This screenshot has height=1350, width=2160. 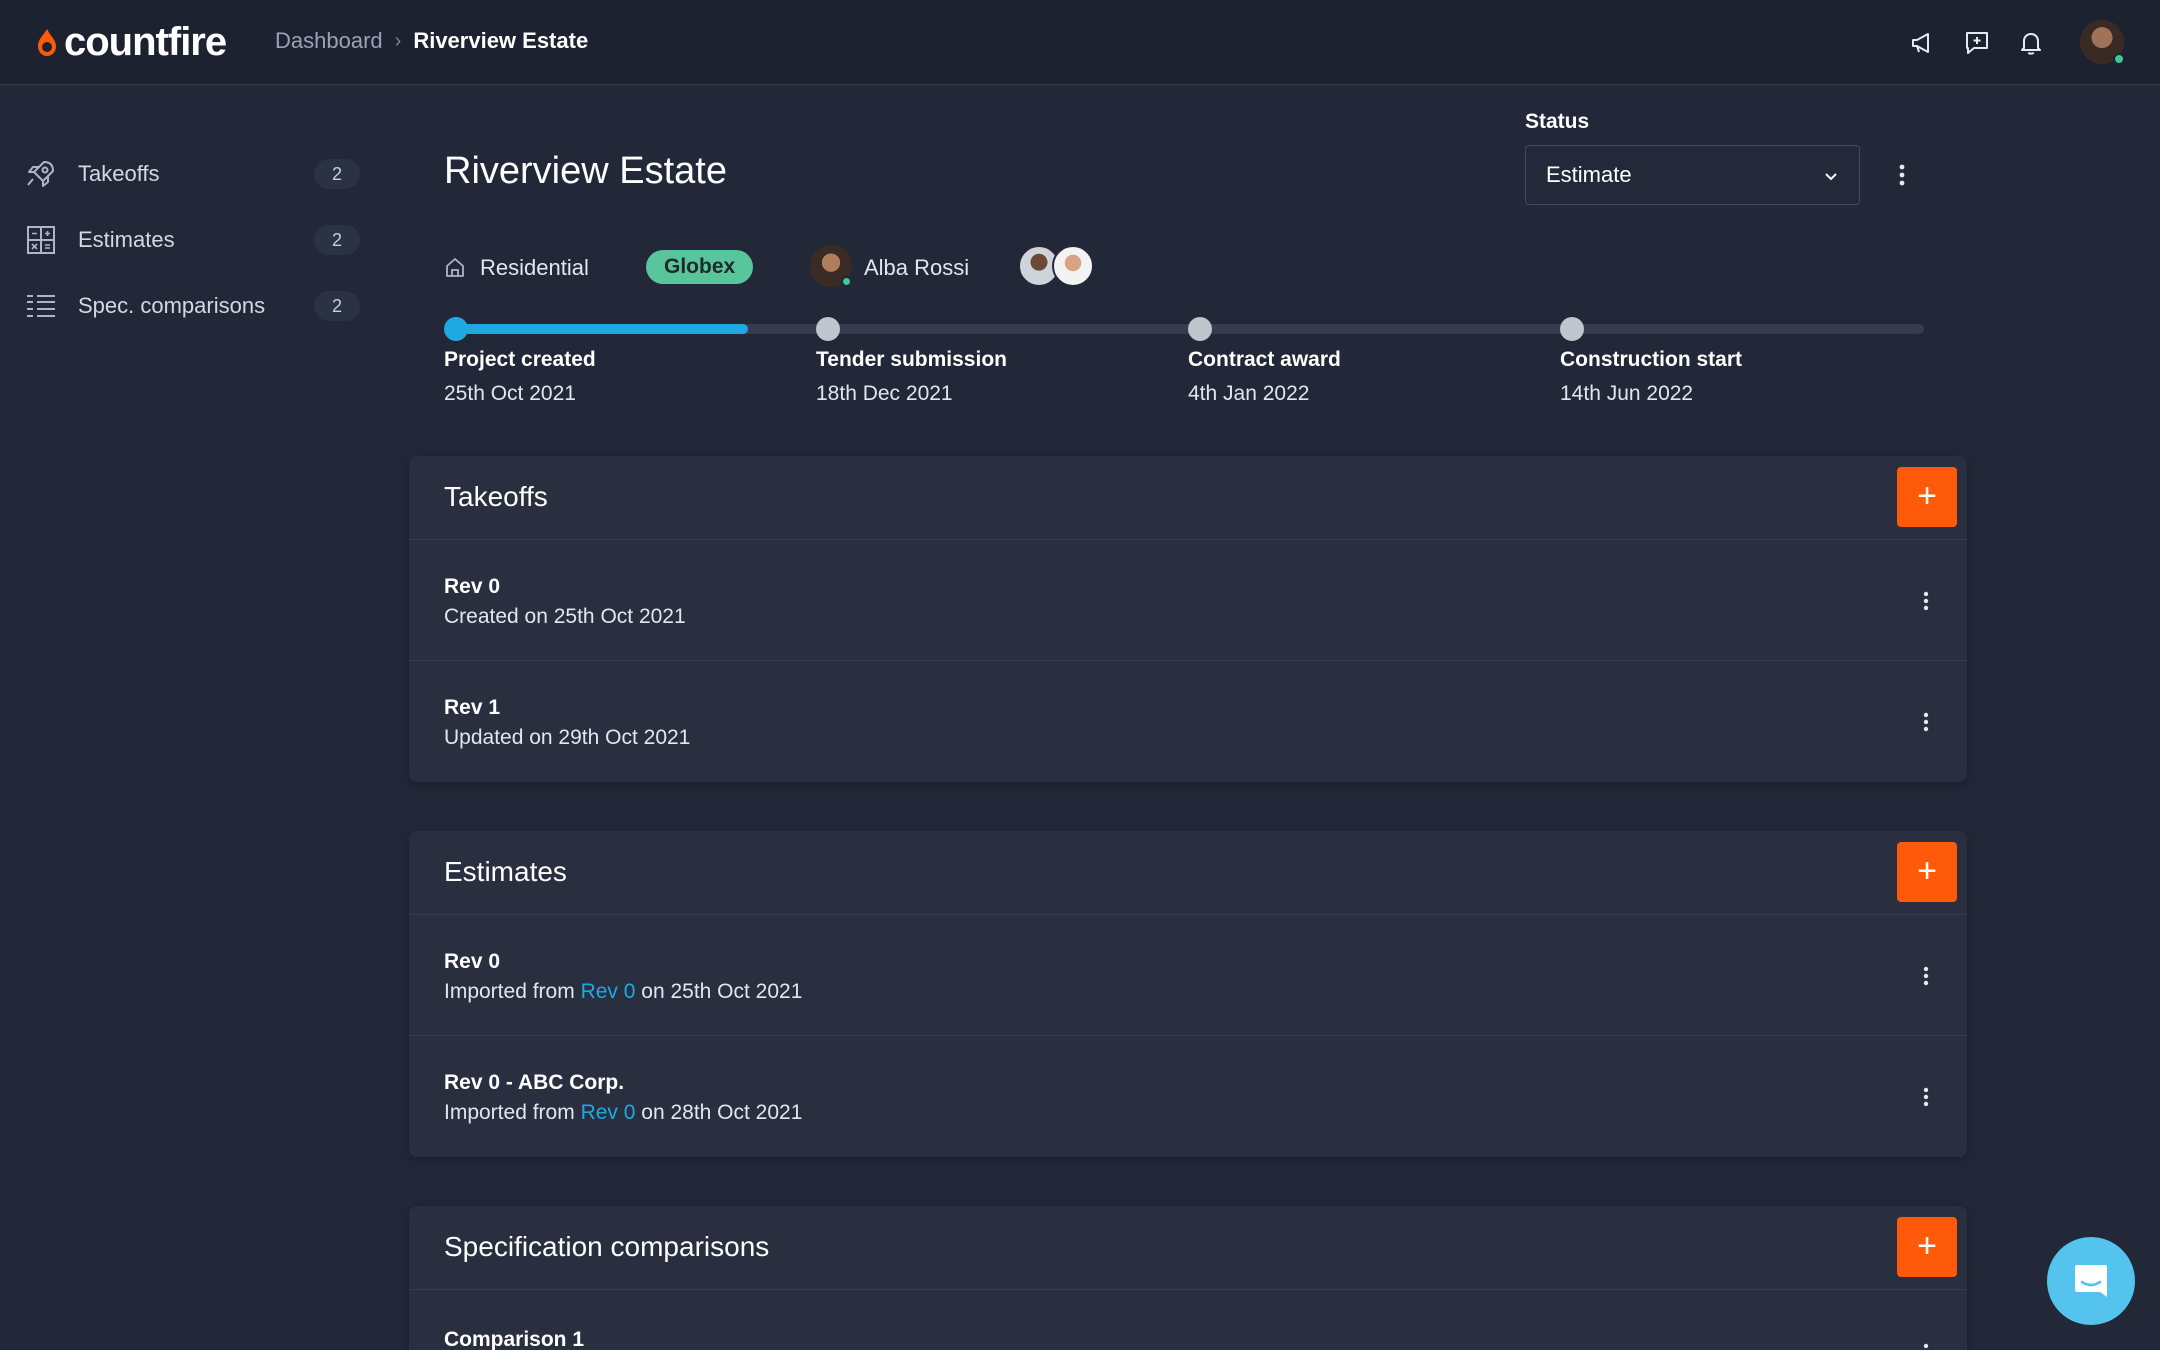 I want to click on chat-launcher-button, so click(x=2091, y=1281).